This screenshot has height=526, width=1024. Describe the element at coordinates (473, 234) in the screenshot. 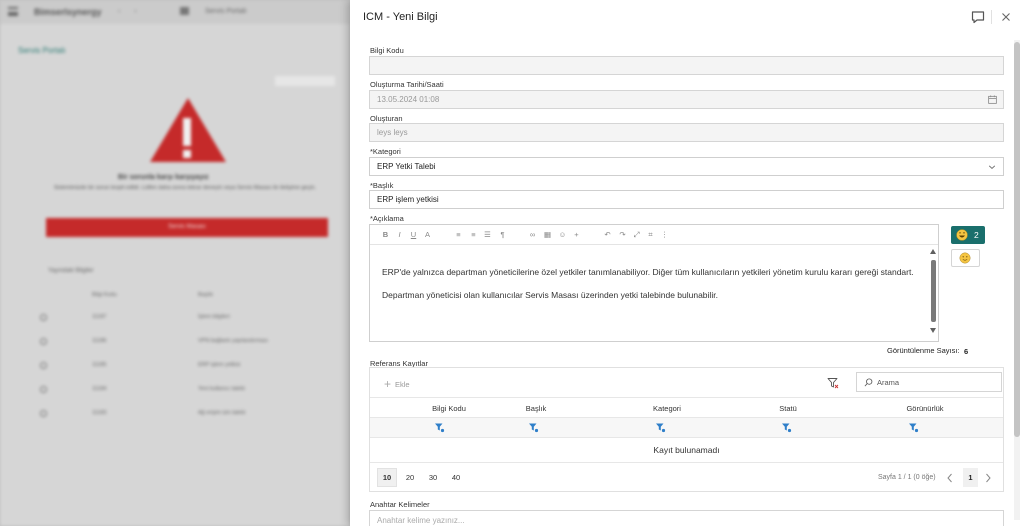

I see `align-center-icon: ≡` at that location.